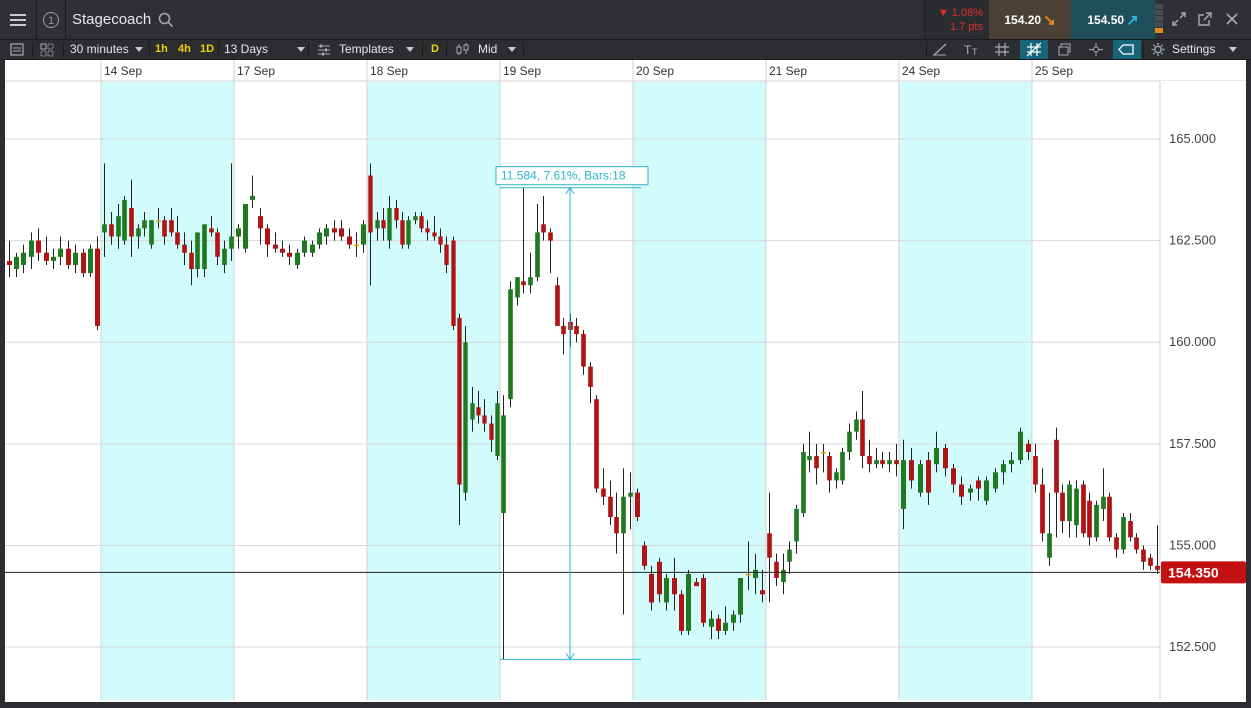 The height and width of the screenshot is (708, 1251). What do you see at coordinates (366, 49) in the screenshot?
I see `templates-menu: Templates` at bounding box center [366, 49].